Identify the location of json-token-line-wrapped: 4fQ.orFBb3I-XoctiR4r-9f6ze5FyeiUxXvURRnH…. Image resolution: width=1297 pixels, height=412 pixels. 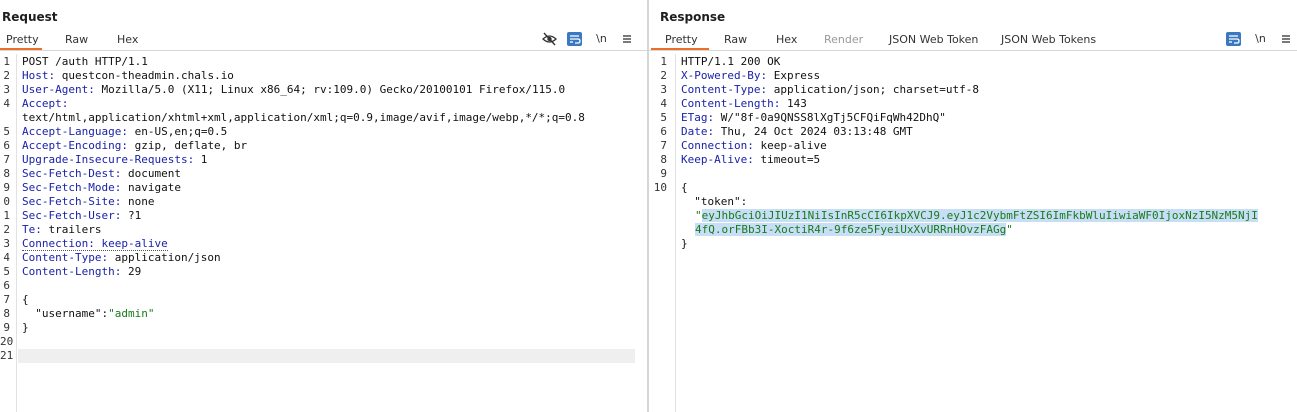
(996, 230).